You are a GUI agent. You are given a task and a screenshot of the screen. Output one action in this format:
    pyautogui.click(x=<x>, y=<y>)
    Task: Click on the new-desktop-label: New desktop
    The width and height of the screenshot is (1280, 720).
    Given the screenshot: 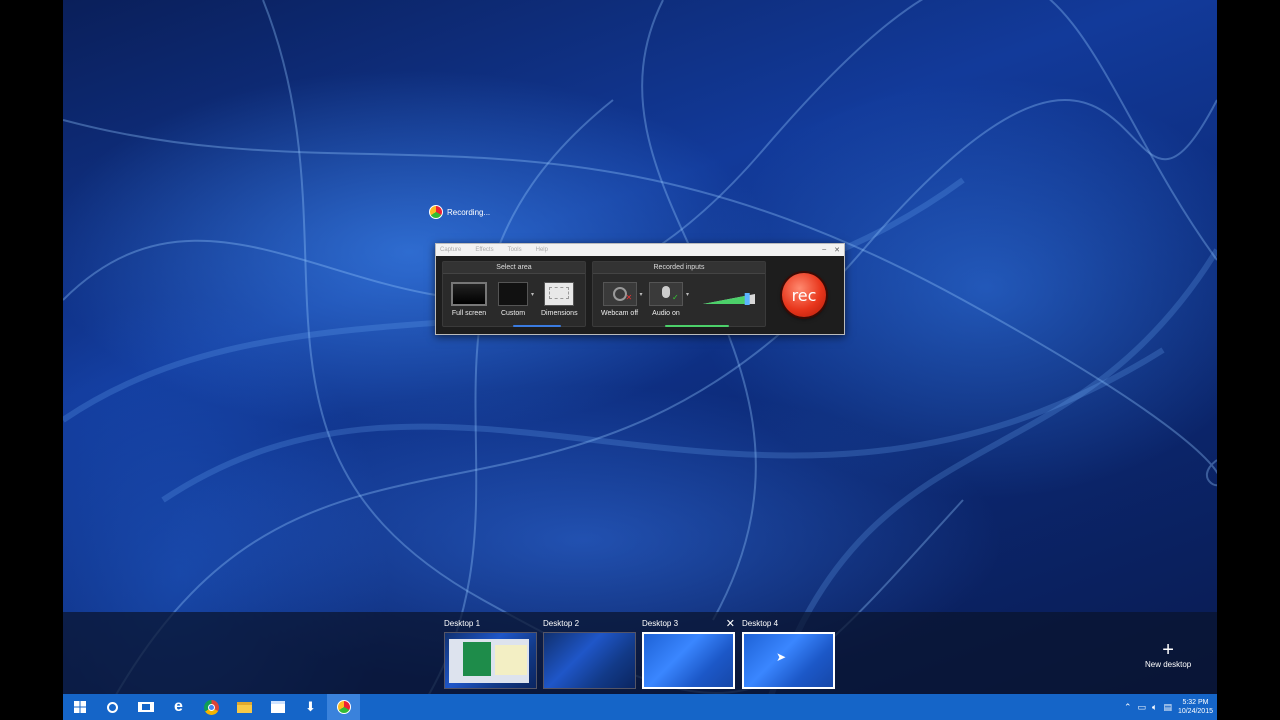 What is the action you would take?
    pyautogui.click(x=1168, y=664)
    